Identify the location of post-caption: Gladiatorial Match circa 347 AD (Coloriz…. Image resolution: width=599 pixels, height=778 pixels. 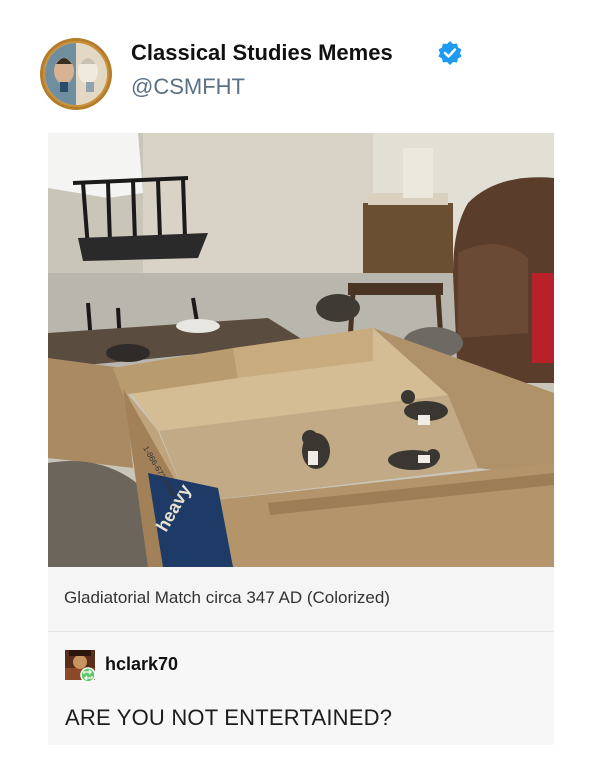
(227, 597).